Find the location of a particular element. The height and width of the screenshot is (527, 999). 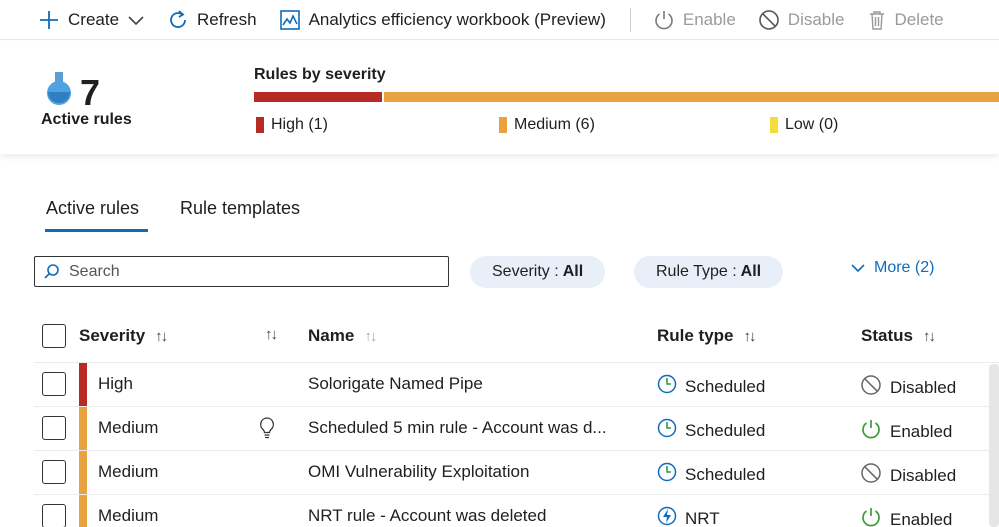

severity-filter-value: All is located at coordinates (573, 271).